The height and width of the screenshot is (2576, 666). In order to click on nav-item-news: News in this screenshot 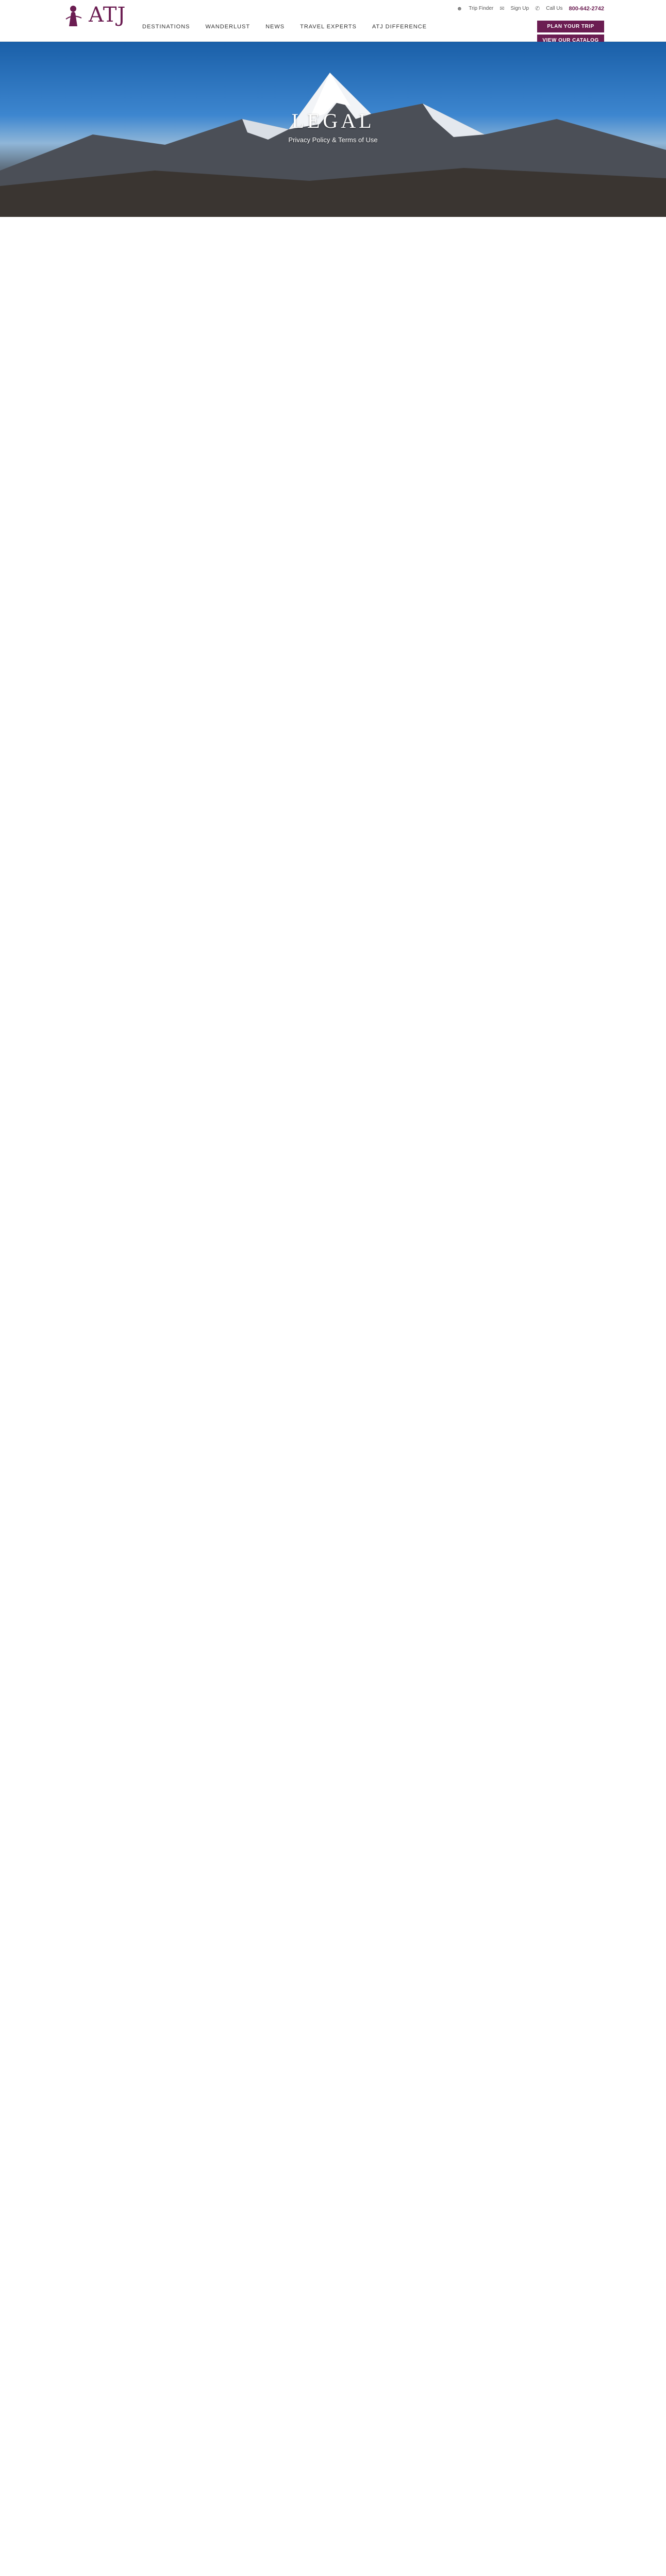, I will do `click(275, 27)`.